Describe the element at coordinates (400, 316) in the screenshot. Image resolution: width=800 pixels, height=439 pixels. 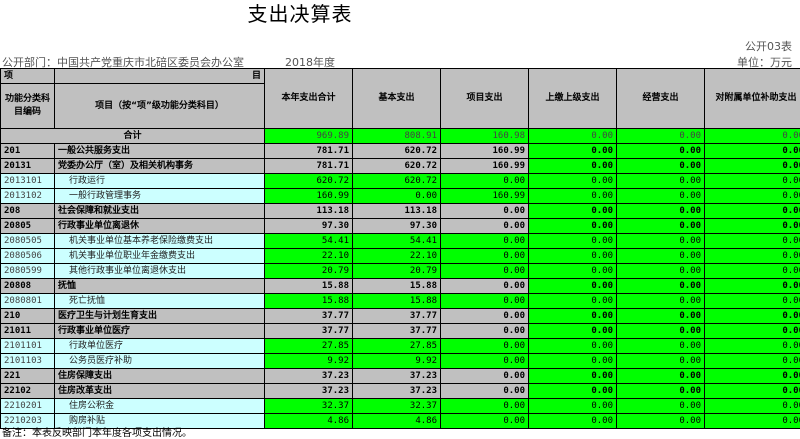
I see `table-row: 210医疗卫生与计划生育支出37.7737.770.000.000.000.00` at that location.